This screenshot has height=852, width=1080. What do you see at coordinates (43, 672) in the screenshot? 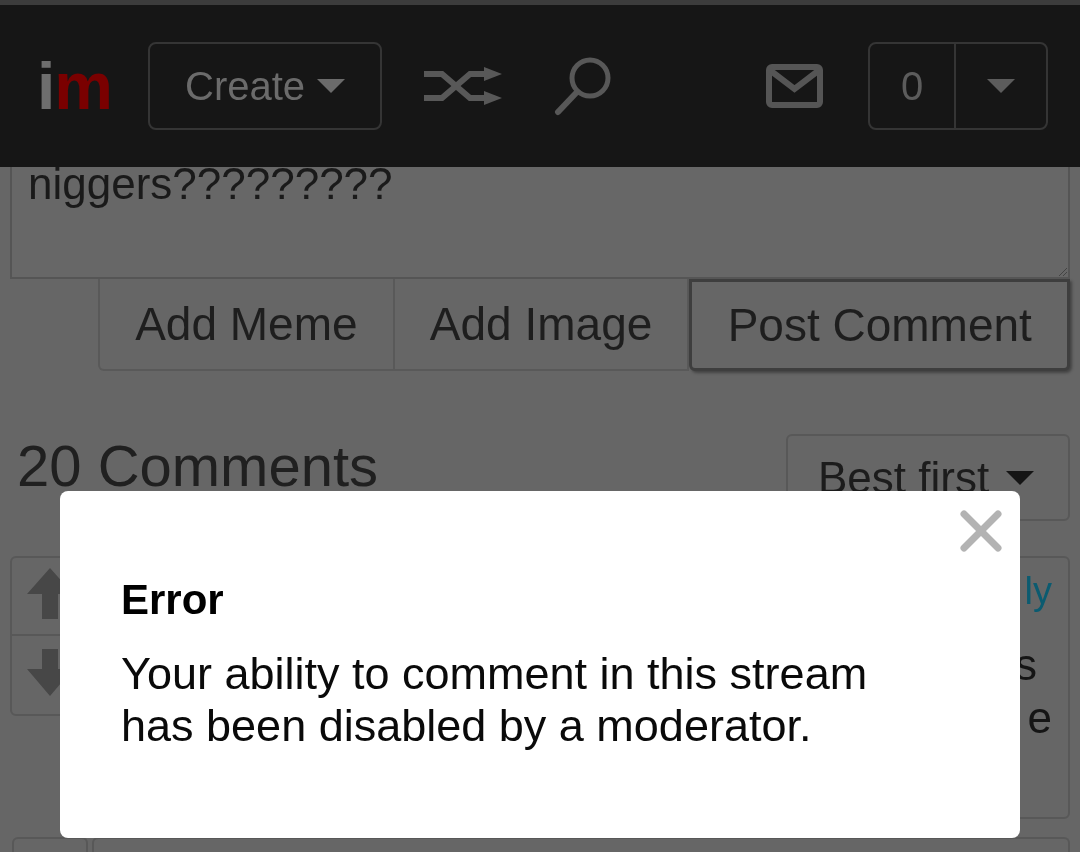
I see `down-arrow-icon` at bounding box center [43, 672].